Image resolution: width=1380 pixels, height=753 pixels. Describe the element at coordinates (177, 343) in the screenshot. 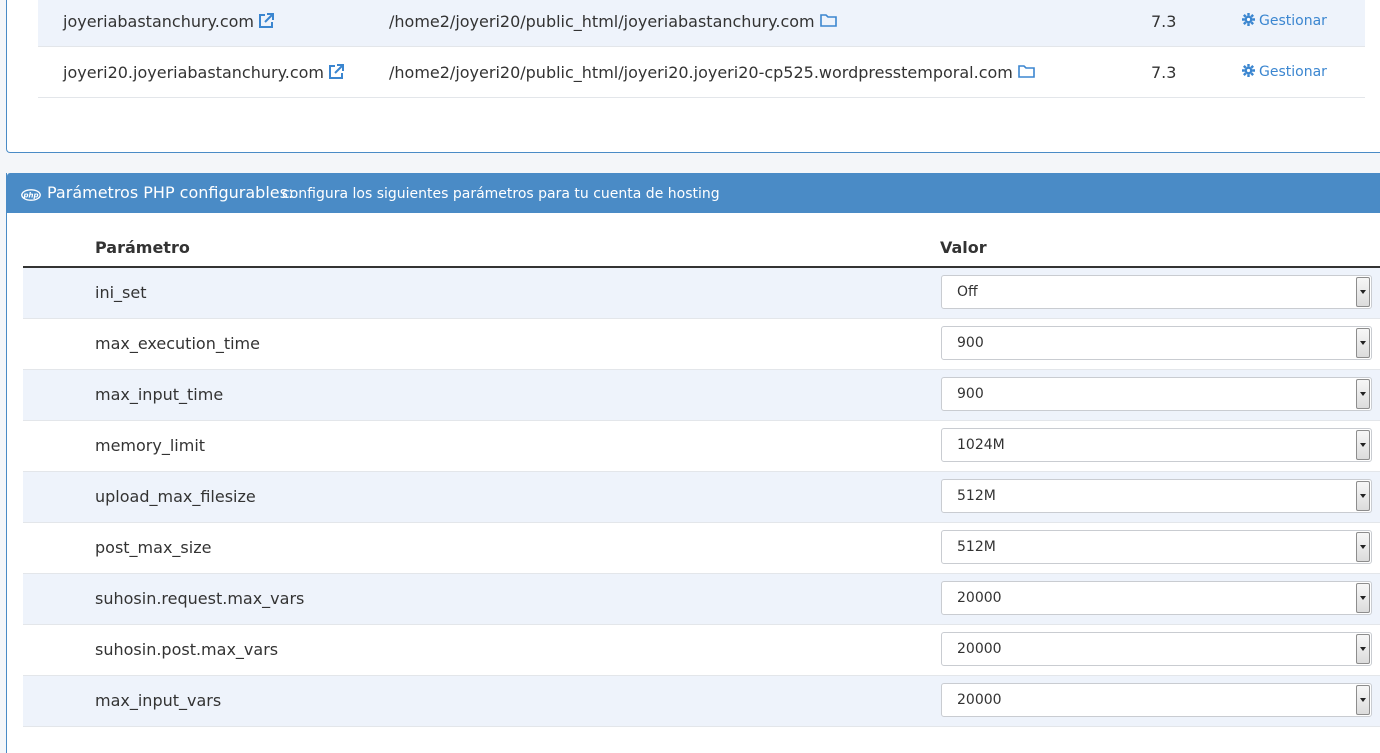

I see `param-name: max_execution_time` at that location.